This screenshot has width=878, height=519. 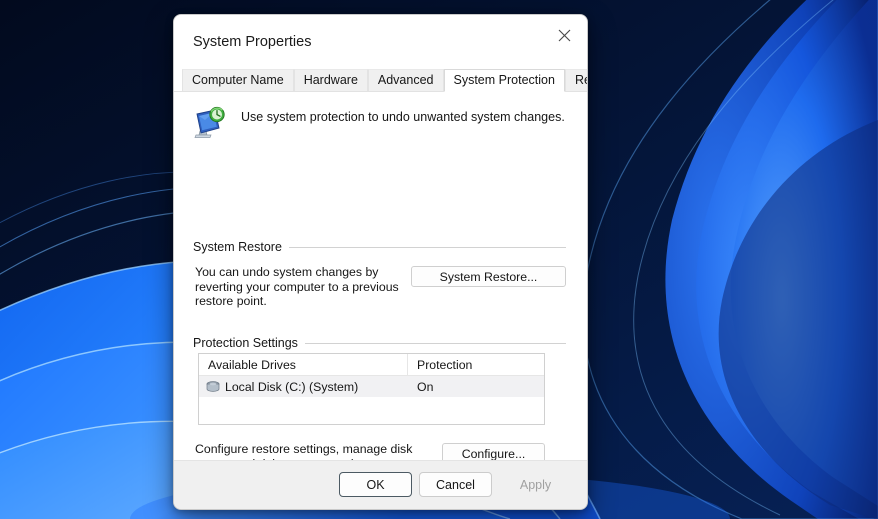 I want to click on title-bar: System Properties, so click(x=380, y=42).